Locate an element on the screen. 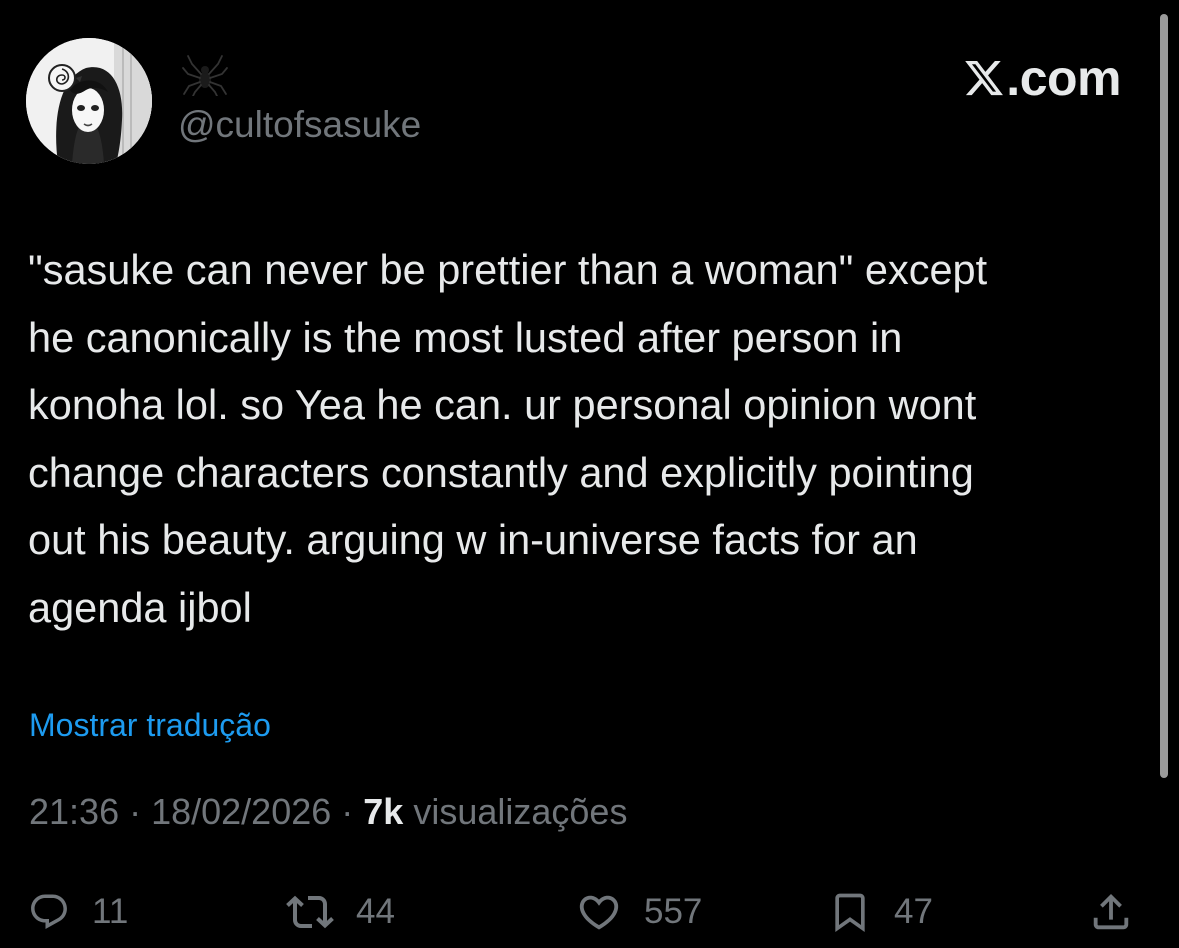  reply-count: 11 is located at coordinates (110, 911).